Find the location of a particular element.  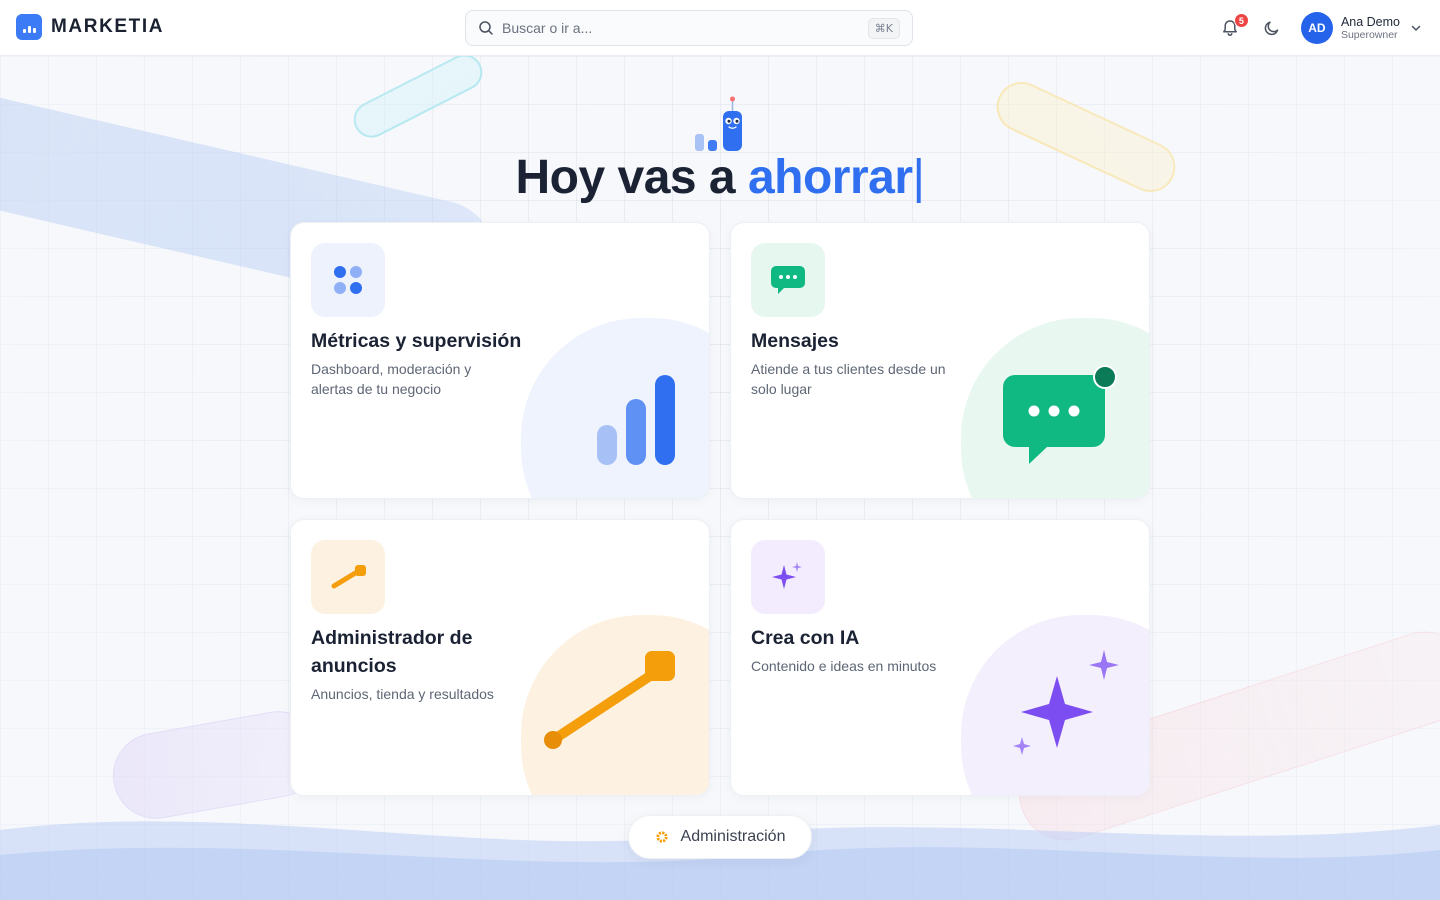

hero-title: Hoy vas a ahorrar| is located at coordinates (720, 177).